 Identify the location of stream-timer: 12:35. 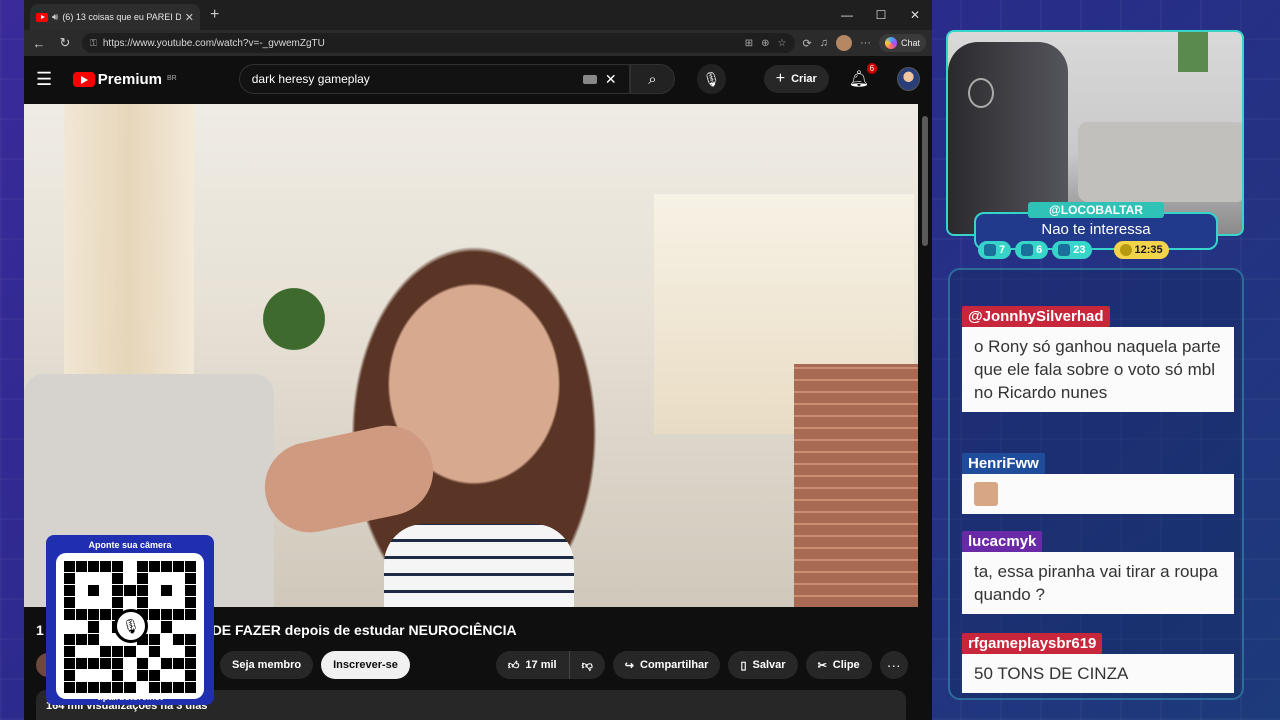
(1141, 250).